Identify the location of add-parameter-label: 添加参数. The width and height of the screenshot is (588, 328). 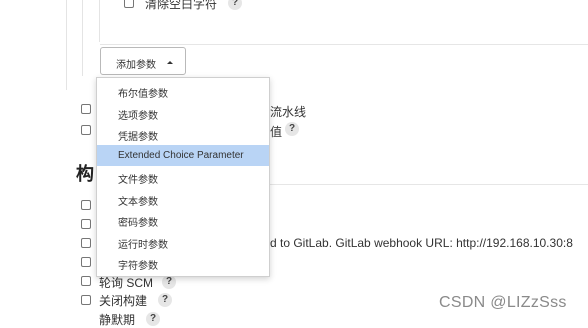
(136, 65).